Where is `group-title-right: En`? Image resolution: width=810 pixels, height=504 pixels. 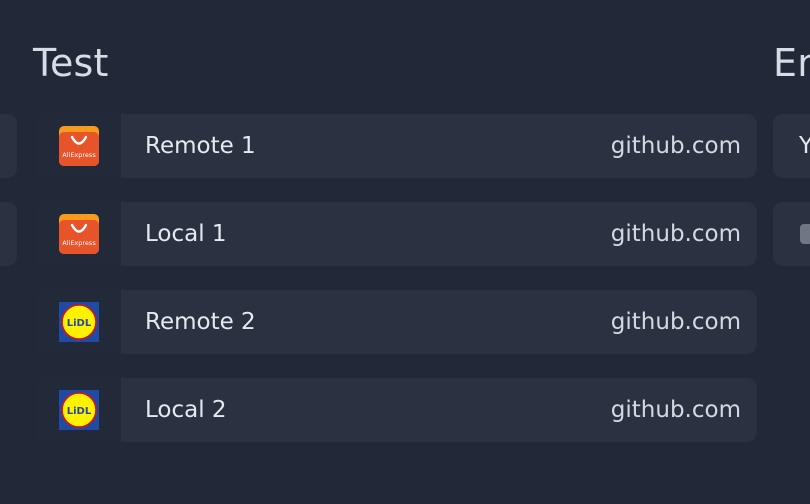
group-title-right: En is located at coordinates (791, 63).